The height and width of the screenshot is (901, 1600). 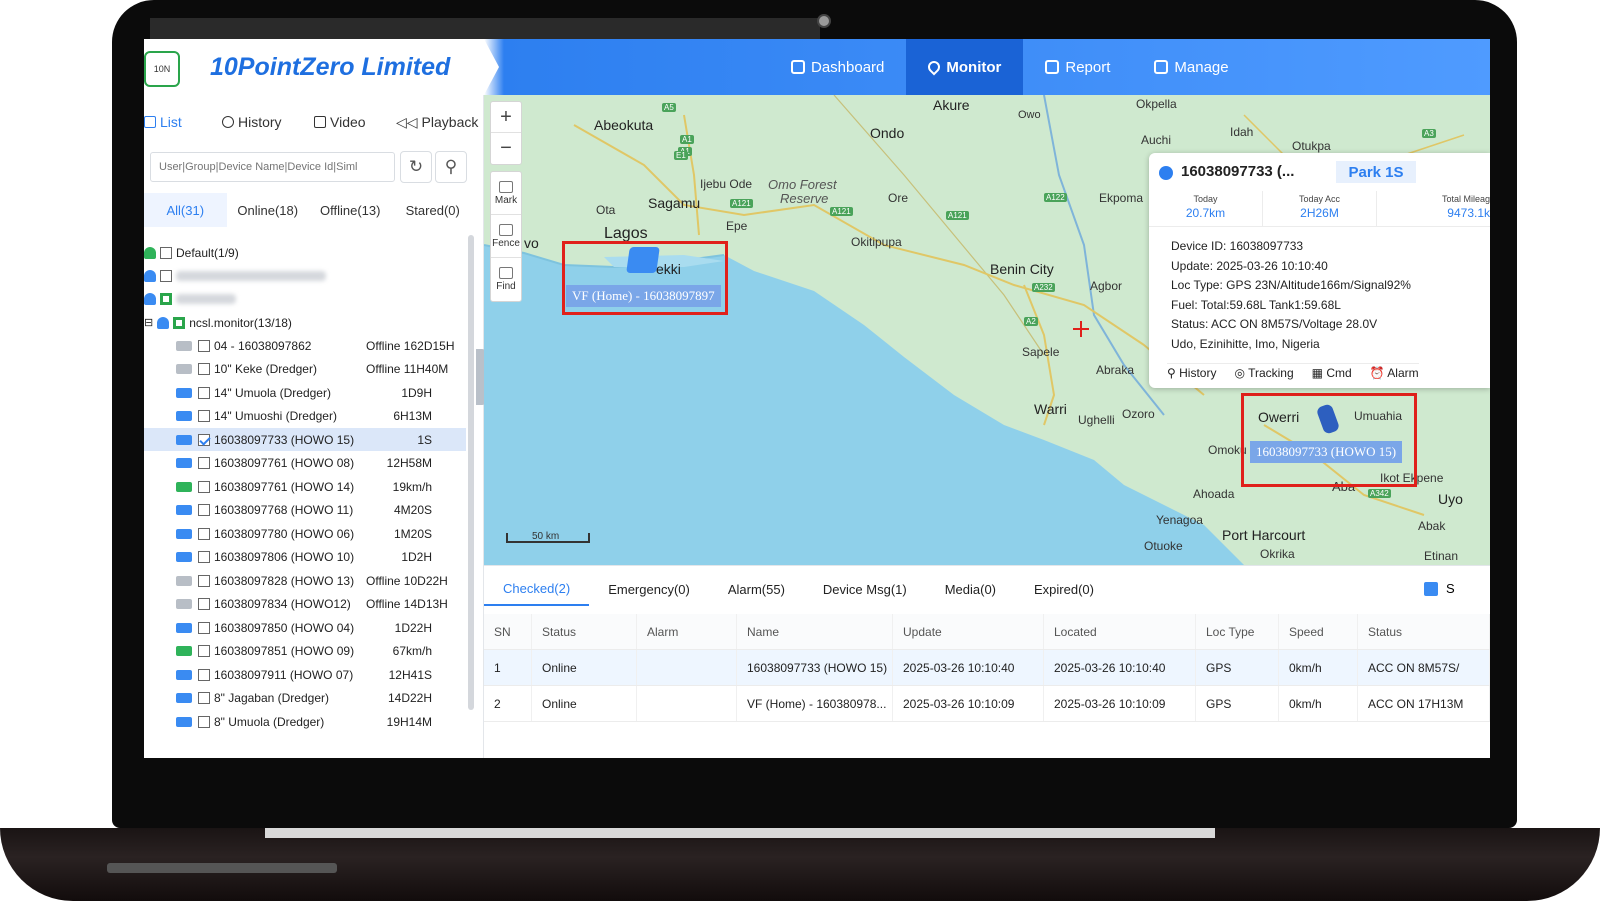 I want to click on sidebar-scrollbar, so click(x=471, y=472).